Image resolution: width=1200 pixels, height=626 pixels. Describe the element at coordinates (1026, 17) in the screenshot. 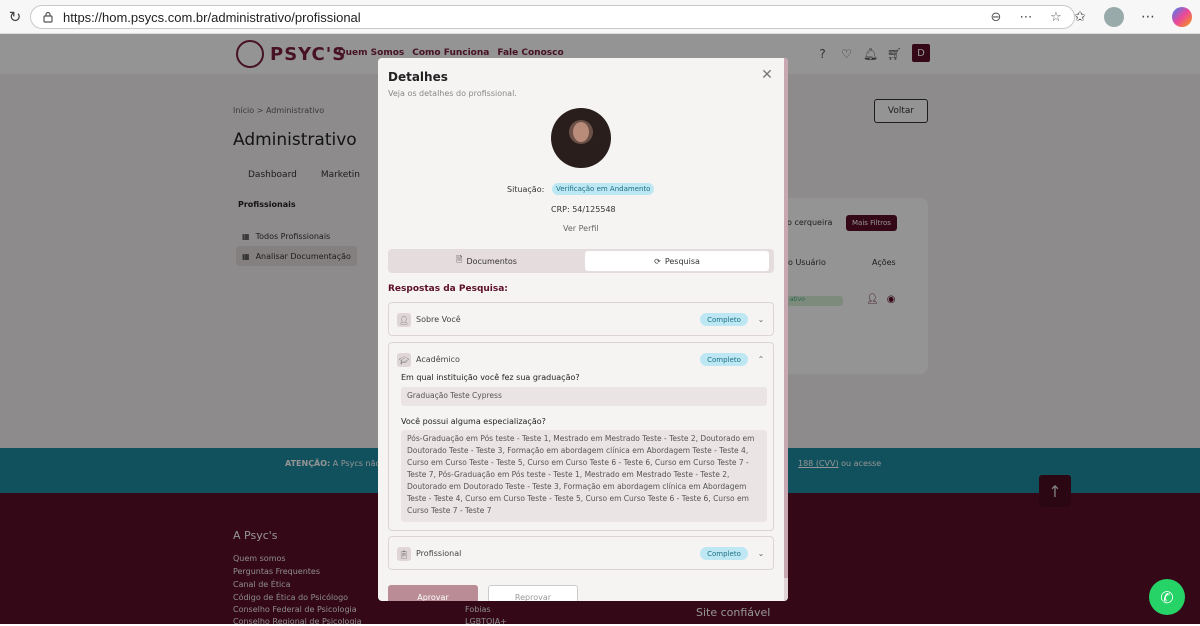

I see `more-tools-icon: ⋯` at that location.